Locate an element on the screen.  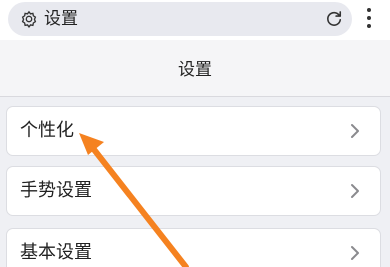
more-vertical-icon is located at coordinates (369, 19).